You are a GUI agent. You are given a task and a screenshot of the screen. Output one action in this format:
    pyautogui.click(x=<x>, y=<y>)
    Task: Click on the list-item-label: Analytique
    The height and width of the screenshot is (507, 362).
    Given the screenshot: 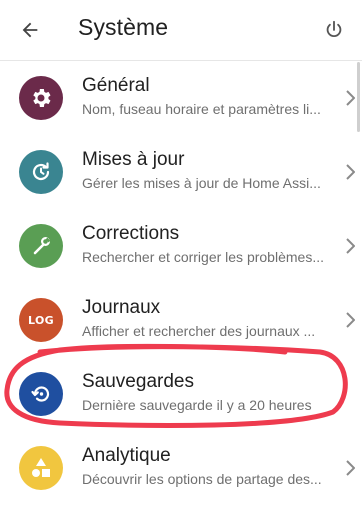 What is the action you would take?
    pyautogui.click(x=126, y=455)
    